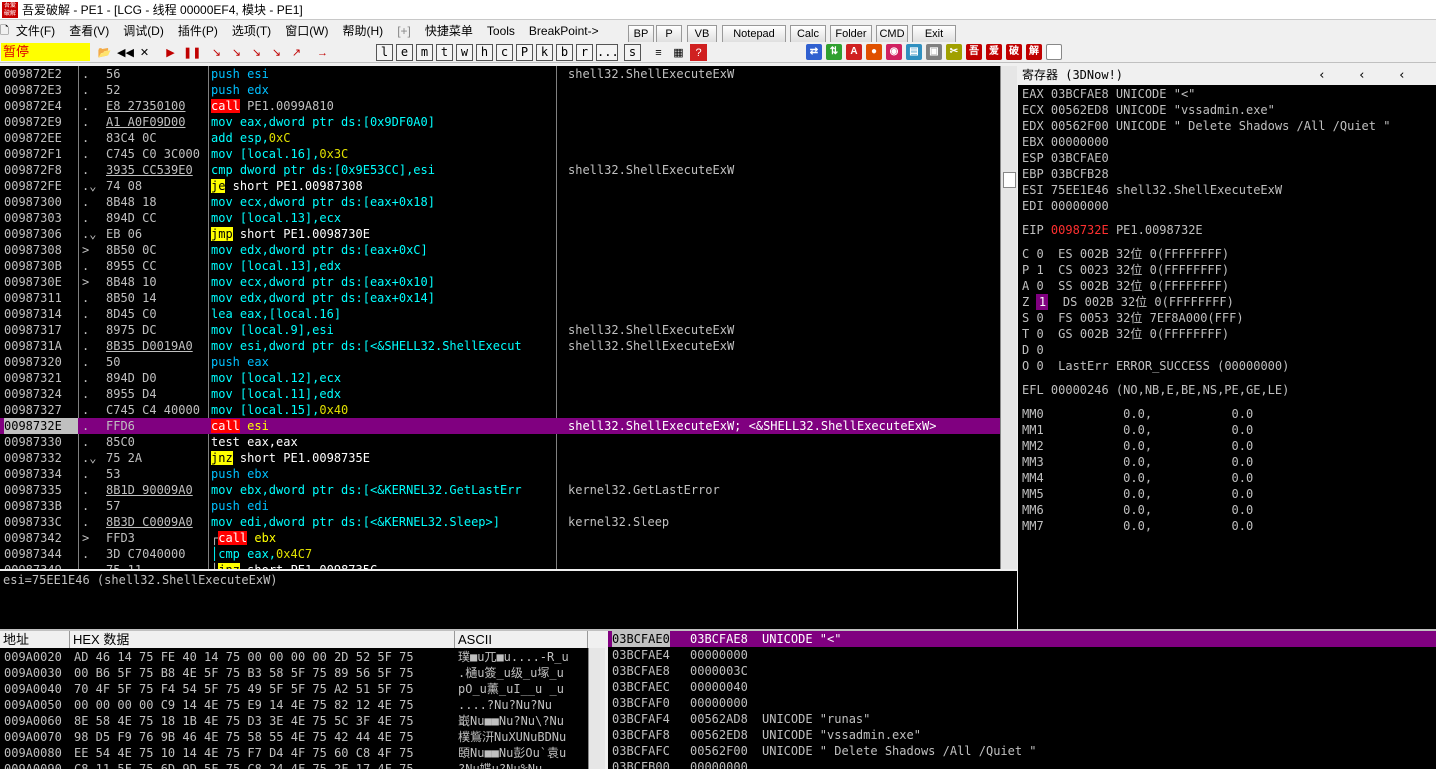 This screenshot has height=769, width=1436. Describe the element at coordinates (35, 639) in the screenshot. I see `dump-col-address: 地址` at that location.